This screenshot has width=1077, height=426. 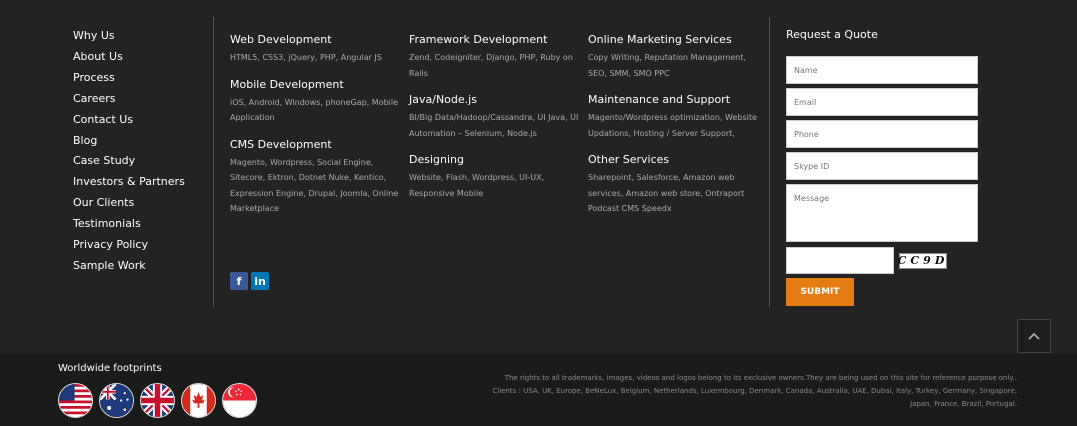 I want to click on service-title: Web Development, so click(x=315, y=39).